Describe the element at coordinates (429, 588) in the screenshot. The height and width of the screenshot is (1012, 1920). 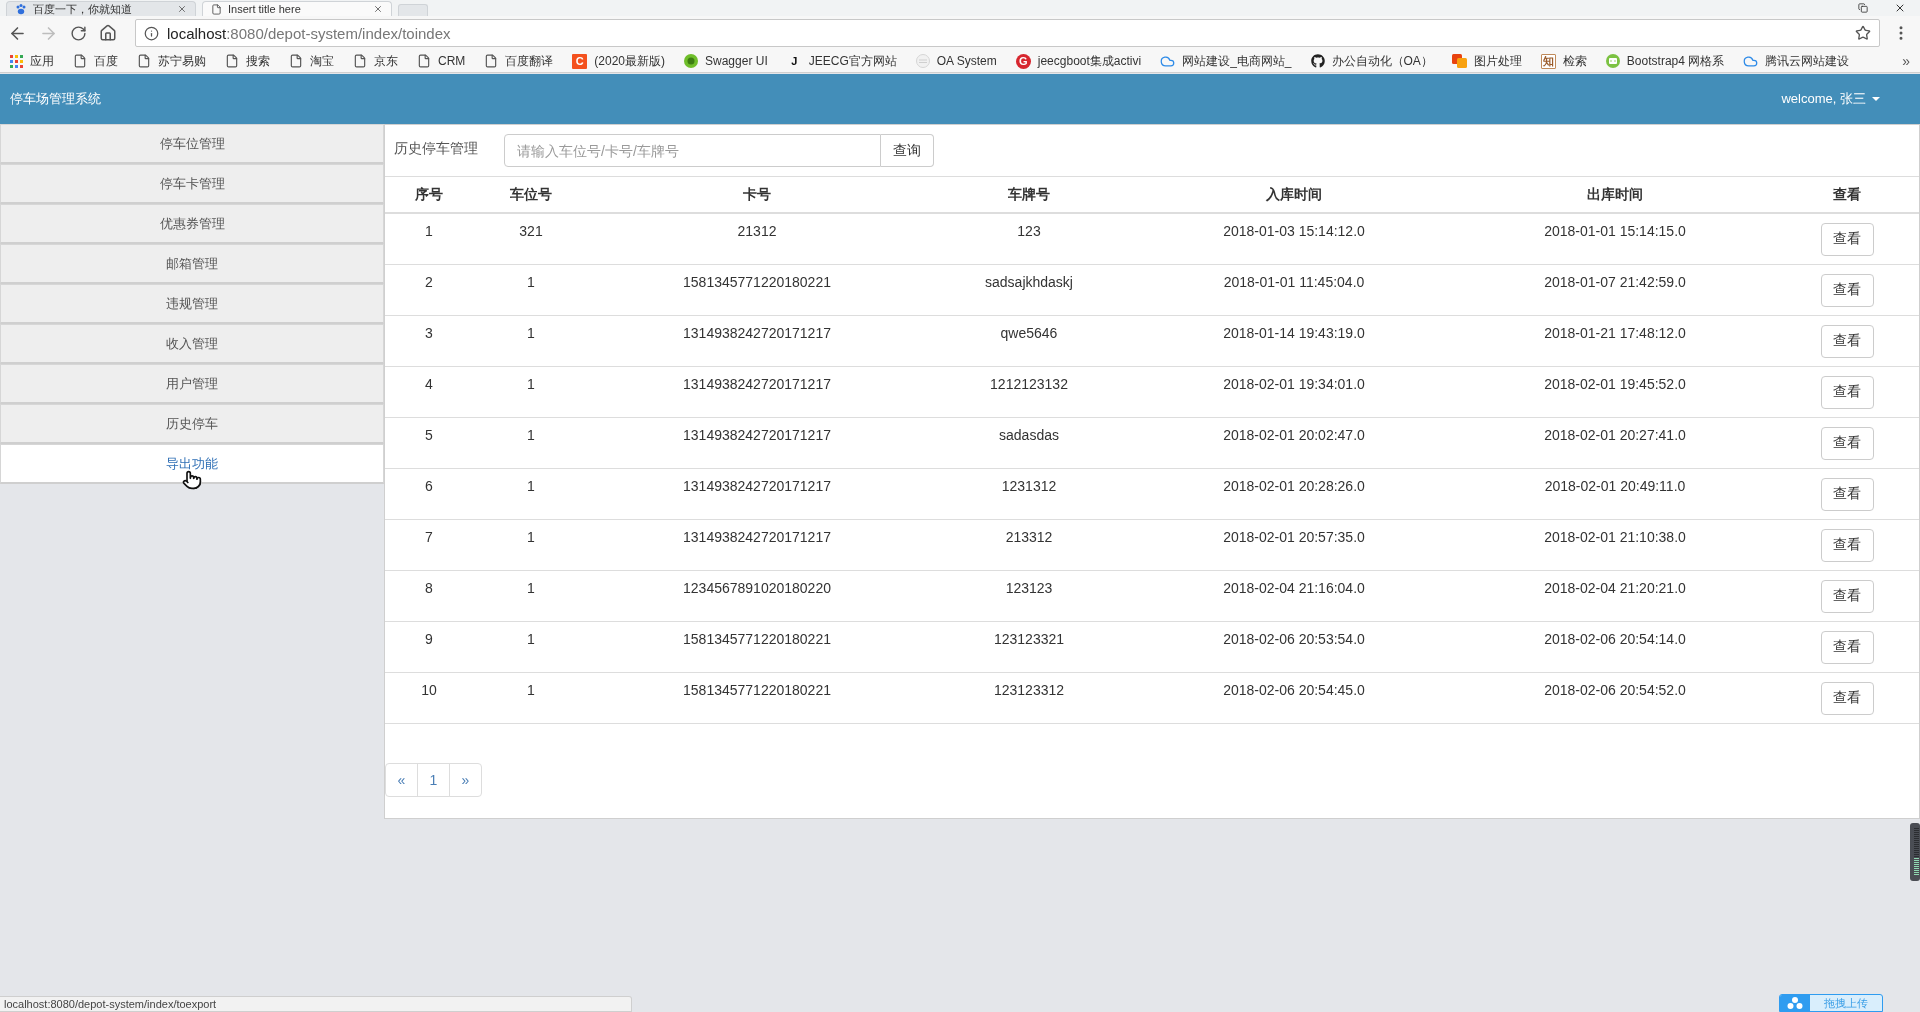
I see `table-cell: 8` at that location.